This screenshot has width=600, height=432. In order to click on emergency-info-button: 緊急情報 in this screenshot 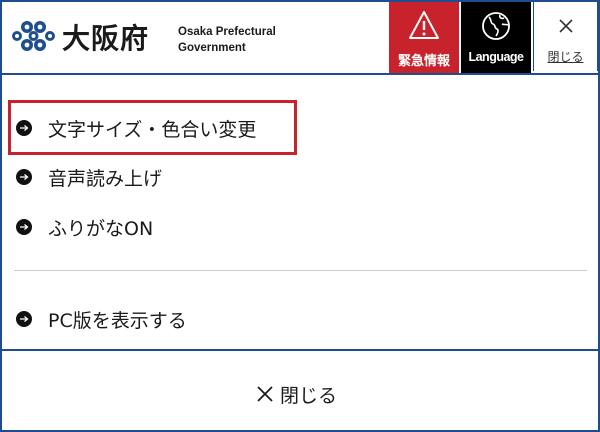, I will do `click(424, 37)`.